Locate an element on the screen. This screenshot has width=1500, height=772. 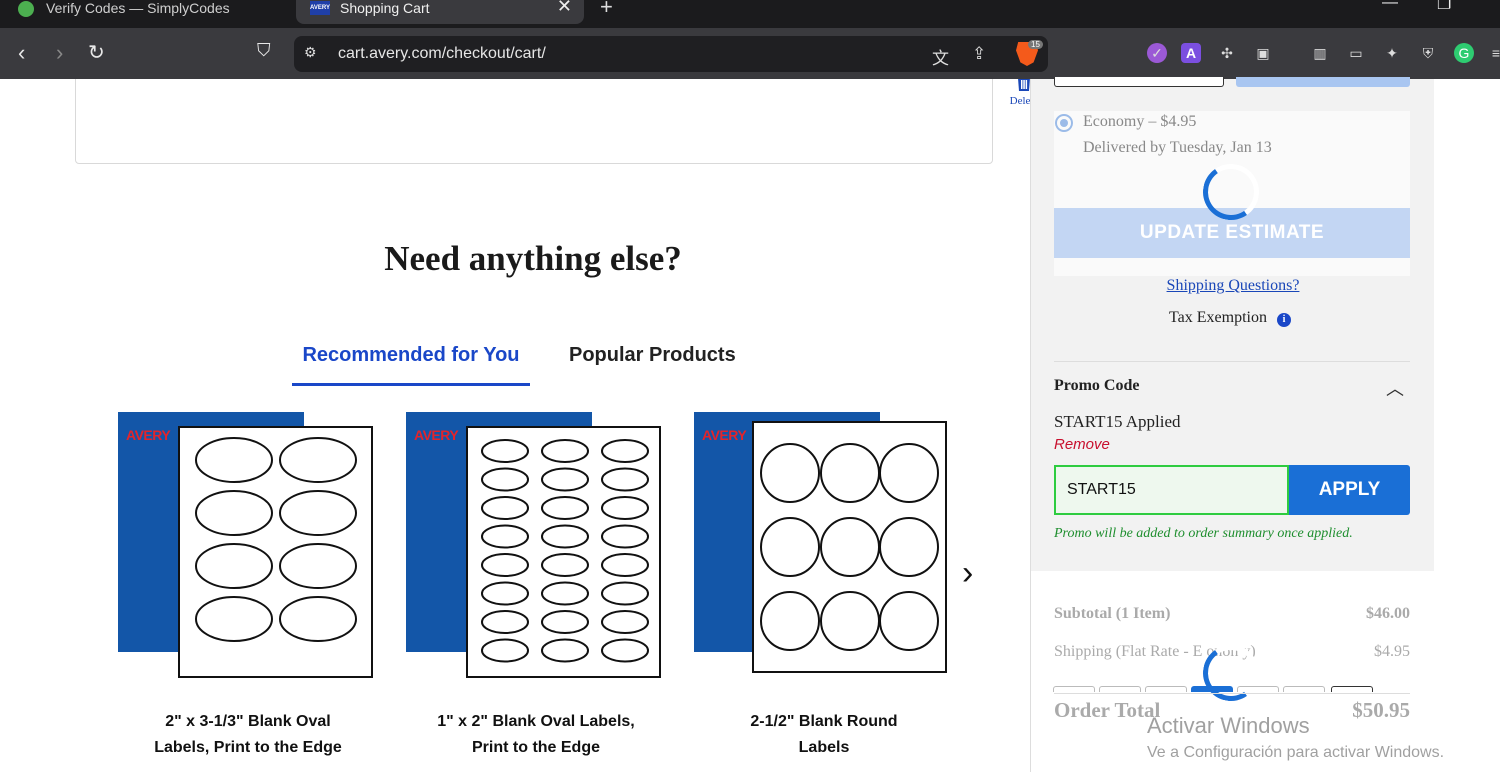
product-name: 2-1/2" Blank Round Labels is located at coordinates (824, 735).